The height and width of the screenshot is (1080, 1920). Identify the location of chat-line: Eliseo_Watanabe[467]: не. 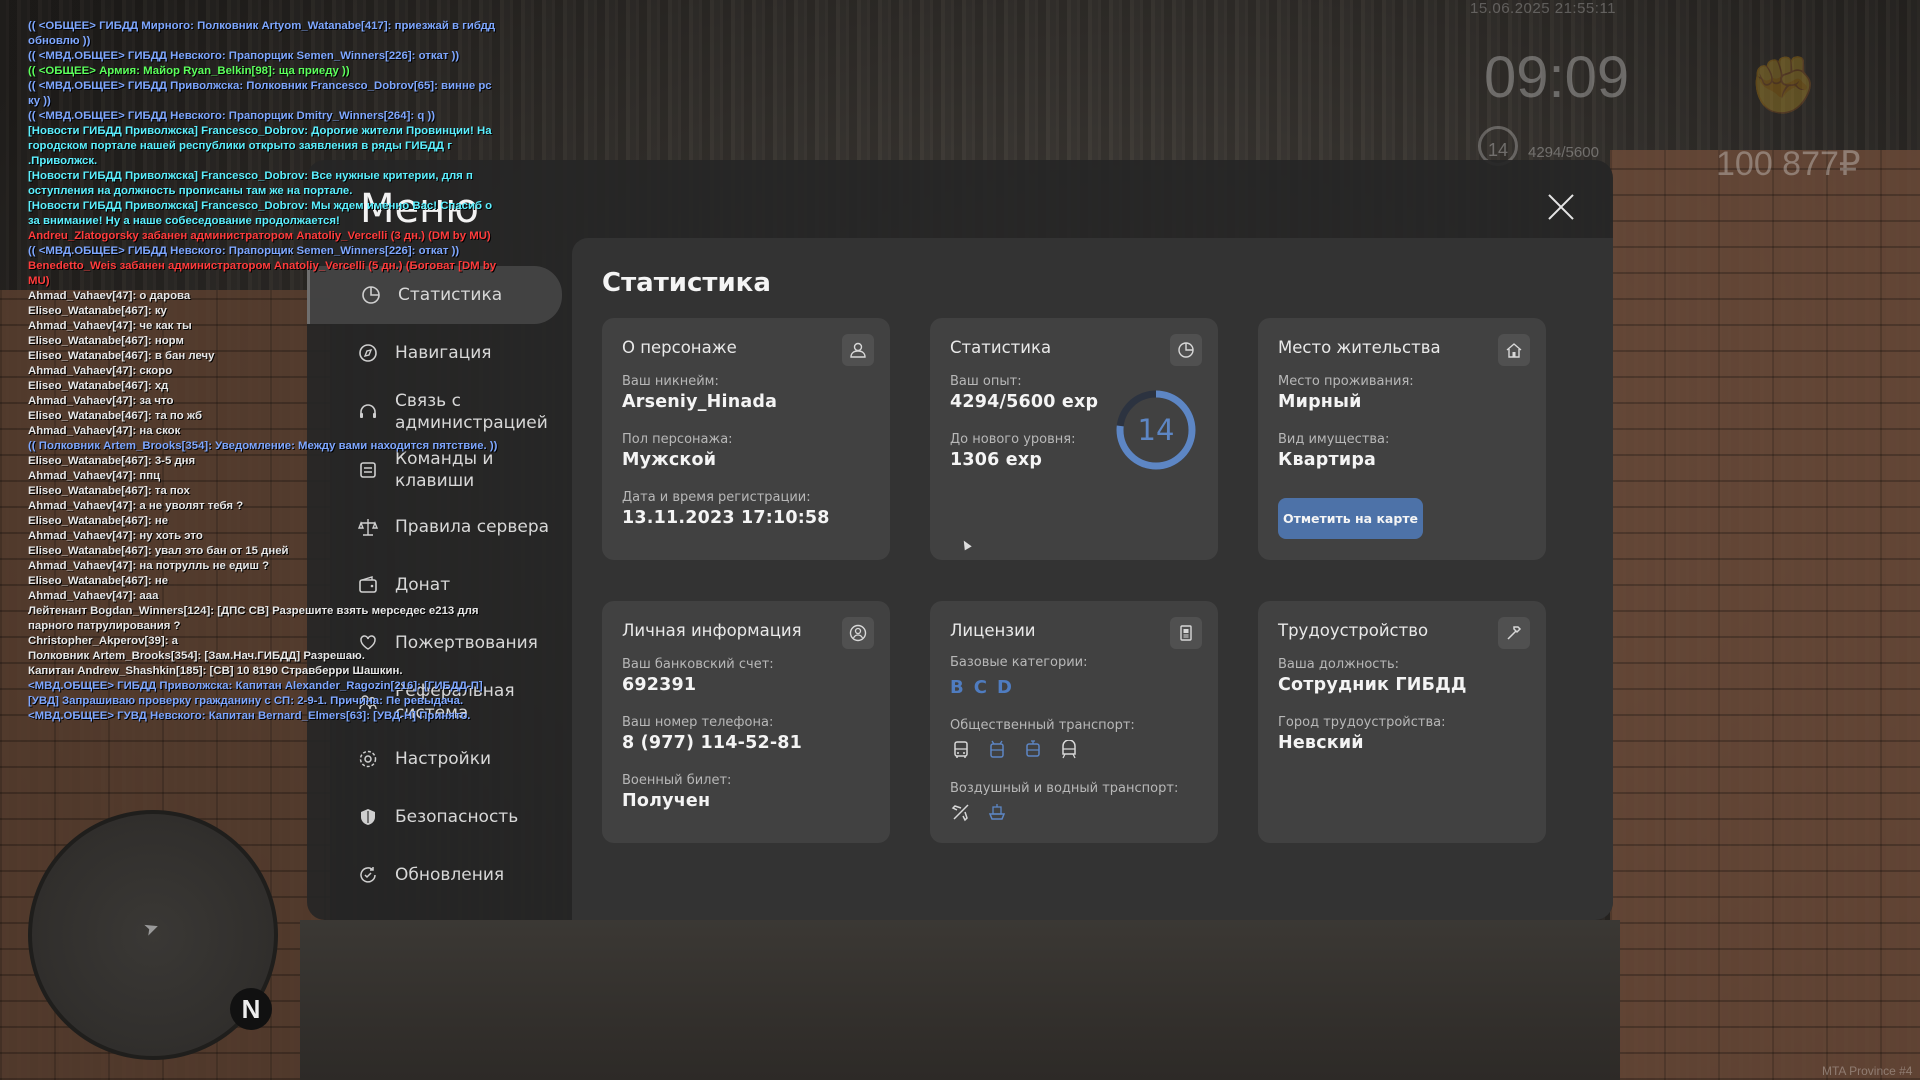
(98, 581).